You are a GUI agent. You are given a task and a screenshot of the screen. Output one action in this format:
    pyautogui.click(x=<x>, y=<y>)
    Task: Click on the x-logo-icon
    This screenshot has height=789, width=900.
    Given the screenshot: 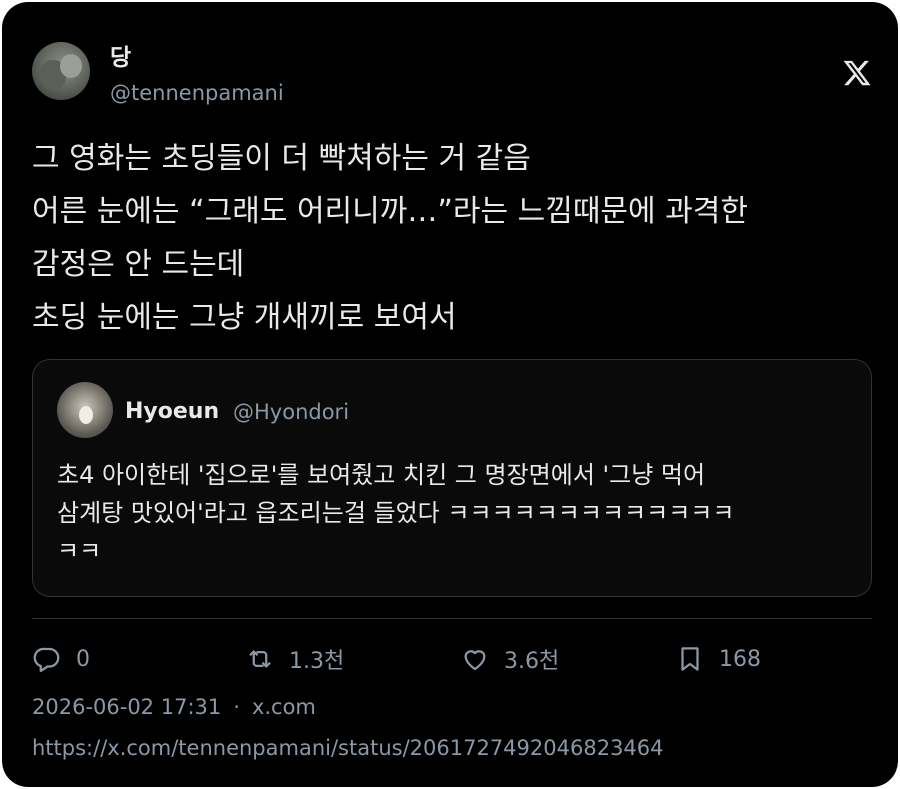 What is the action you would take?
    pyautogui.click(x=857, y=73)
    